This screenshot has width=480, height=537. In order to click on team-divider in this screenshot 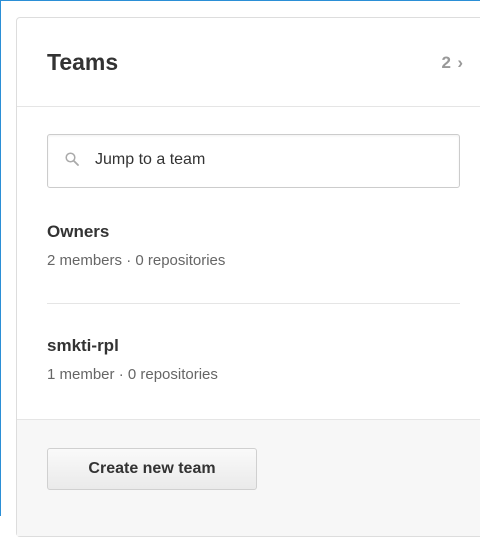, I will do `click(253, 303)`.